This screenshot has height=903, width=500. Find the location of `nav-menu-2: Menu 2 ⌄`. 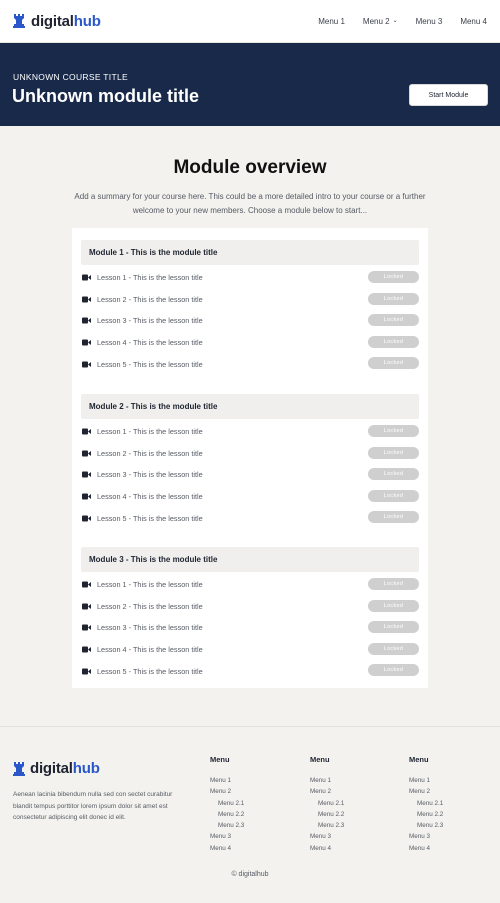

nav-menu-2: Menu 2 ⌄ is located at coordinates (380, 21).